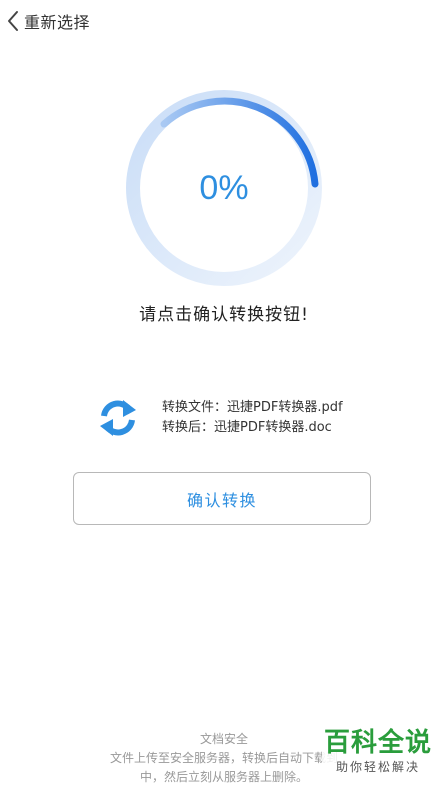 This screenshot has width=448, height=787. What do you see at coordinates (118, 418) in the screenshot?
I see `sync-icon` at bounding box center [118, 418].